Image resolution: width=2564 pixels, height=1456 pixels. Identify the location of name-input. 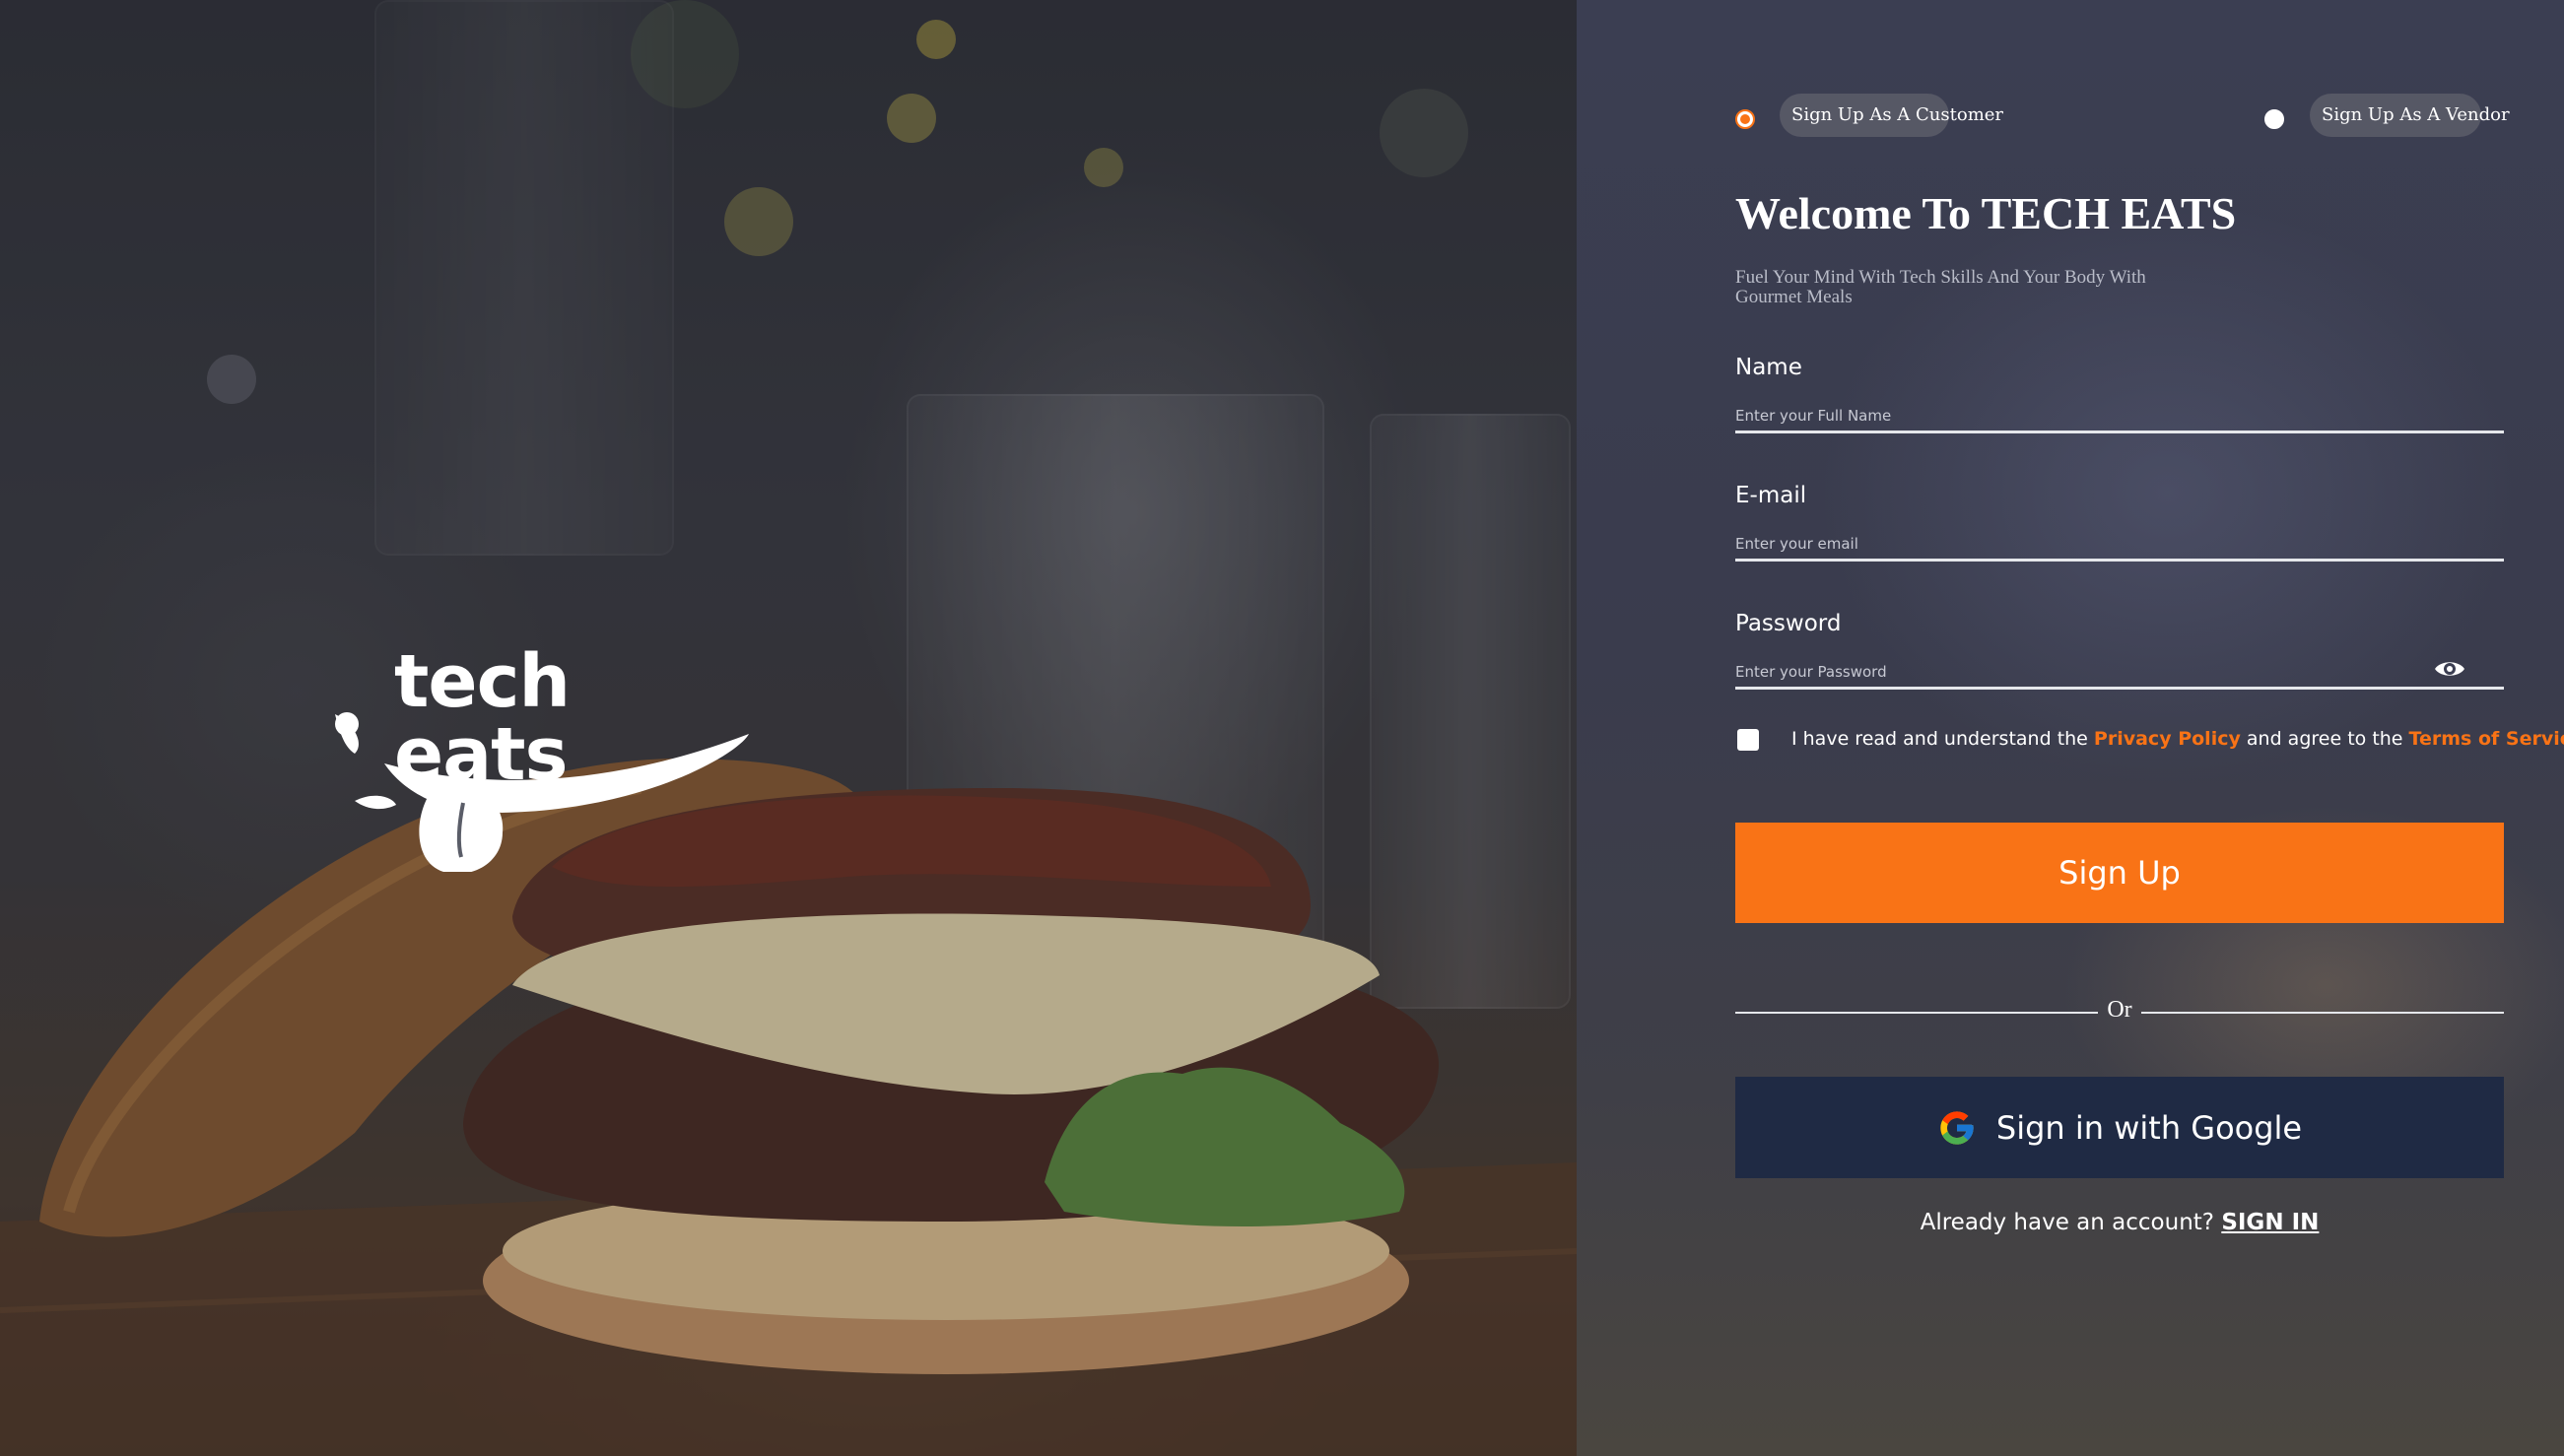
(2119, 416).